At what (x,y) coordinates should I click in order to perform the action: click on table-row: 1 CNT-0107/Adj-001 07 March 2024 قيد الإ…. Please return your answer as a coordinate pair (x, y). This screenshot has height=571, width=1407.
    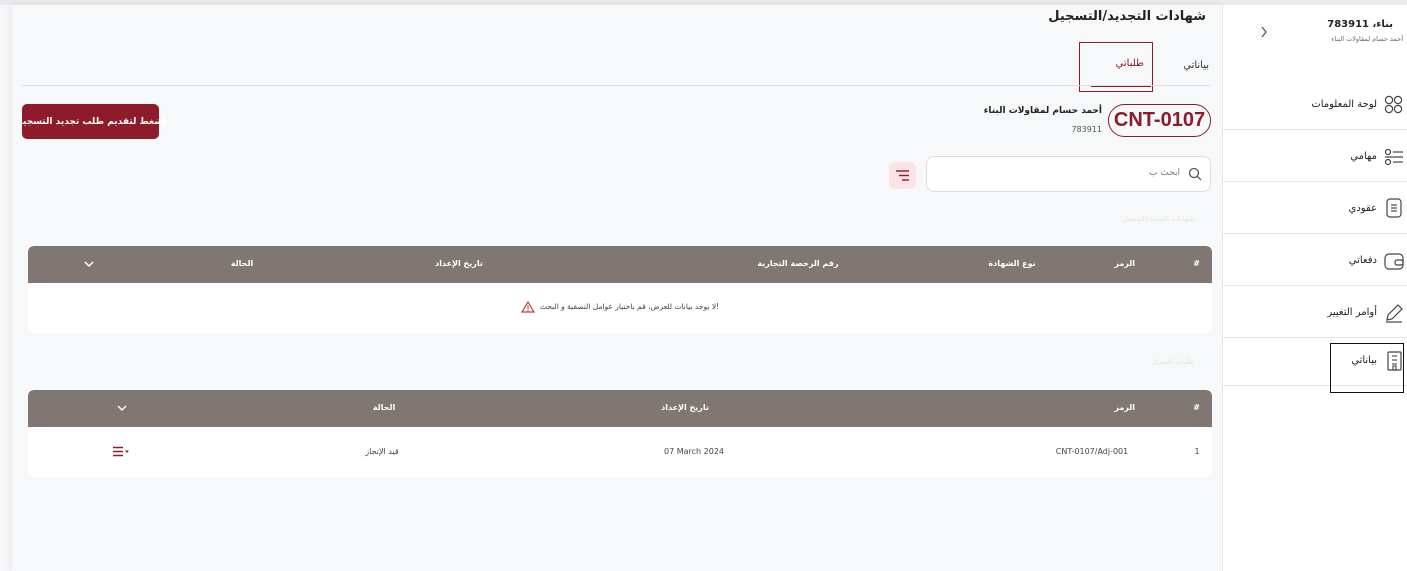
    Looking at the image, I should click on (620, 452).